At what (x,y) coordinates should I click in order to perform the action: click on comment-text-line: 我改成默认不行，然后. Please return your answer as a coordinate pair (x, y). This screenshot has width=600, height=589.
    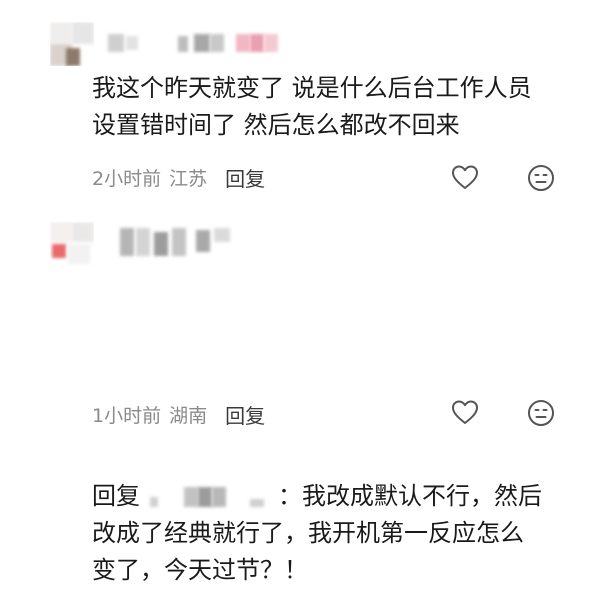
    Looking at the image, I should click on (422, 496).